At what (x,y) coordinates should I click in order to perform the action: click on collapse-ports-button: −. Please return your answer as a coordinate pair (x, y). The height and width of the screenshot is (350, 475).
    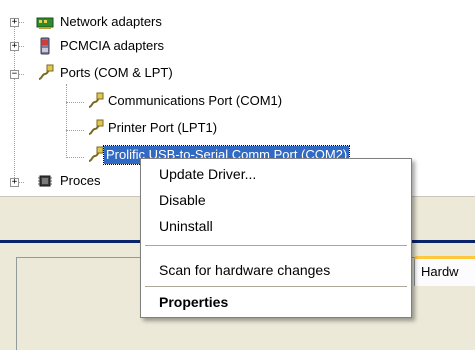
    Looking at the image, I should click on (14, 74).